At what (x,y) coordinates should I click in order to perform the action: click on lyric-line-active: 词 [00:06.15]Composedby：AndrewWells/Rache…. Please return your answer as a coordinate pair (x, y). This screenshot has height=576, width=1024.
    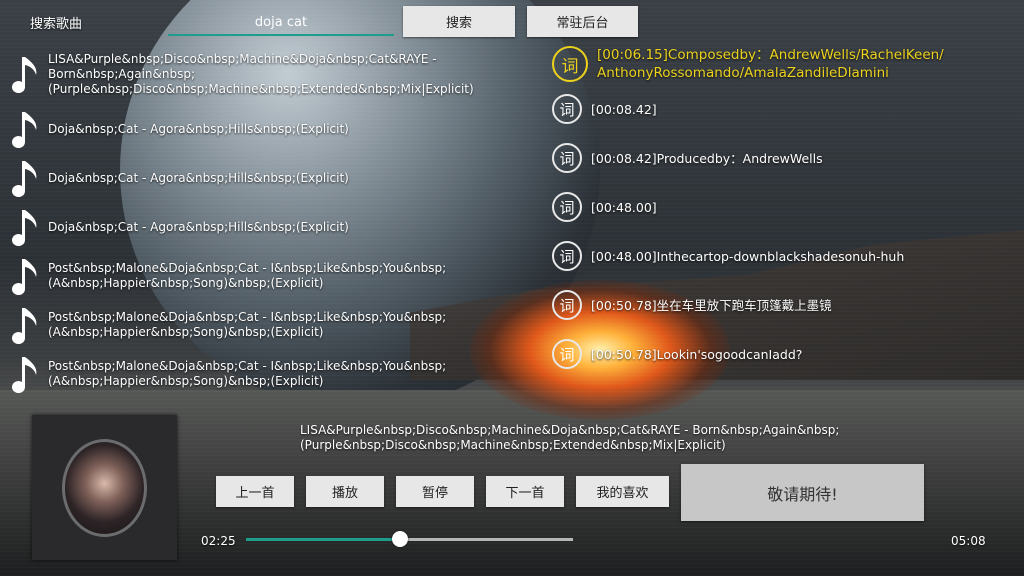
    Looking at the image, I should click on (782, 64).